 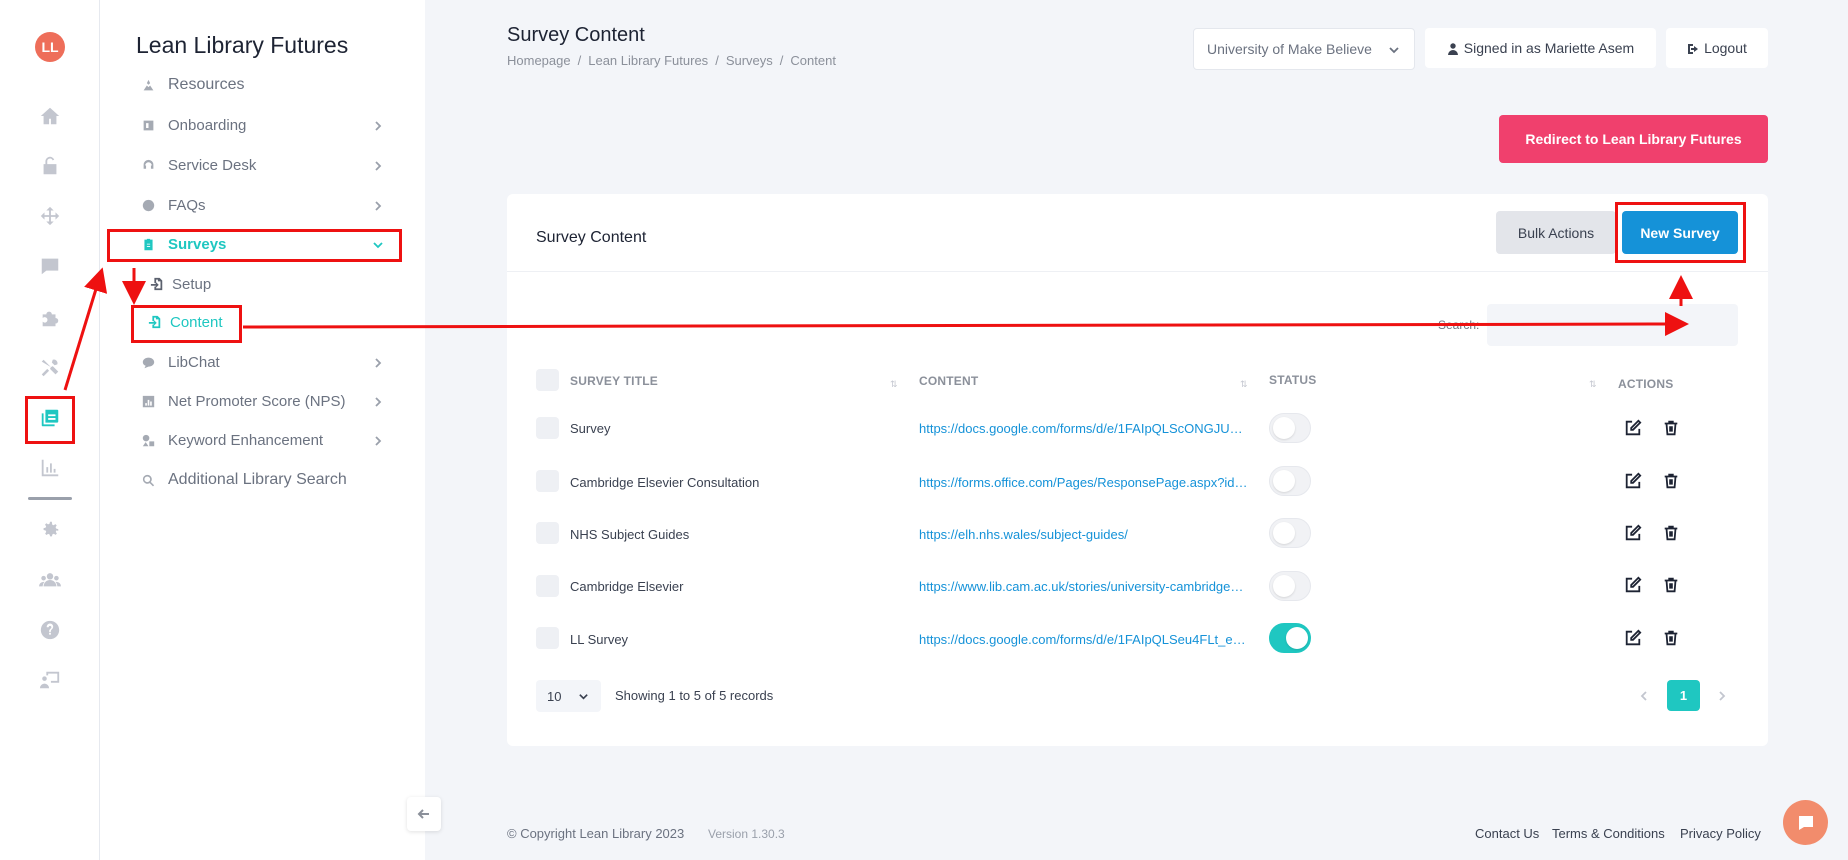 I want to click on row-survey-title: Cambridge Elsevier Consultation, so click(x=665, y=482).